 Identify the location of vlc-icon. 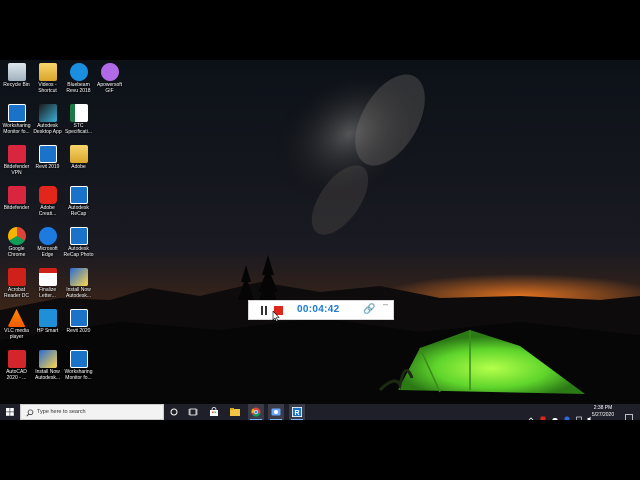
(16, 318).